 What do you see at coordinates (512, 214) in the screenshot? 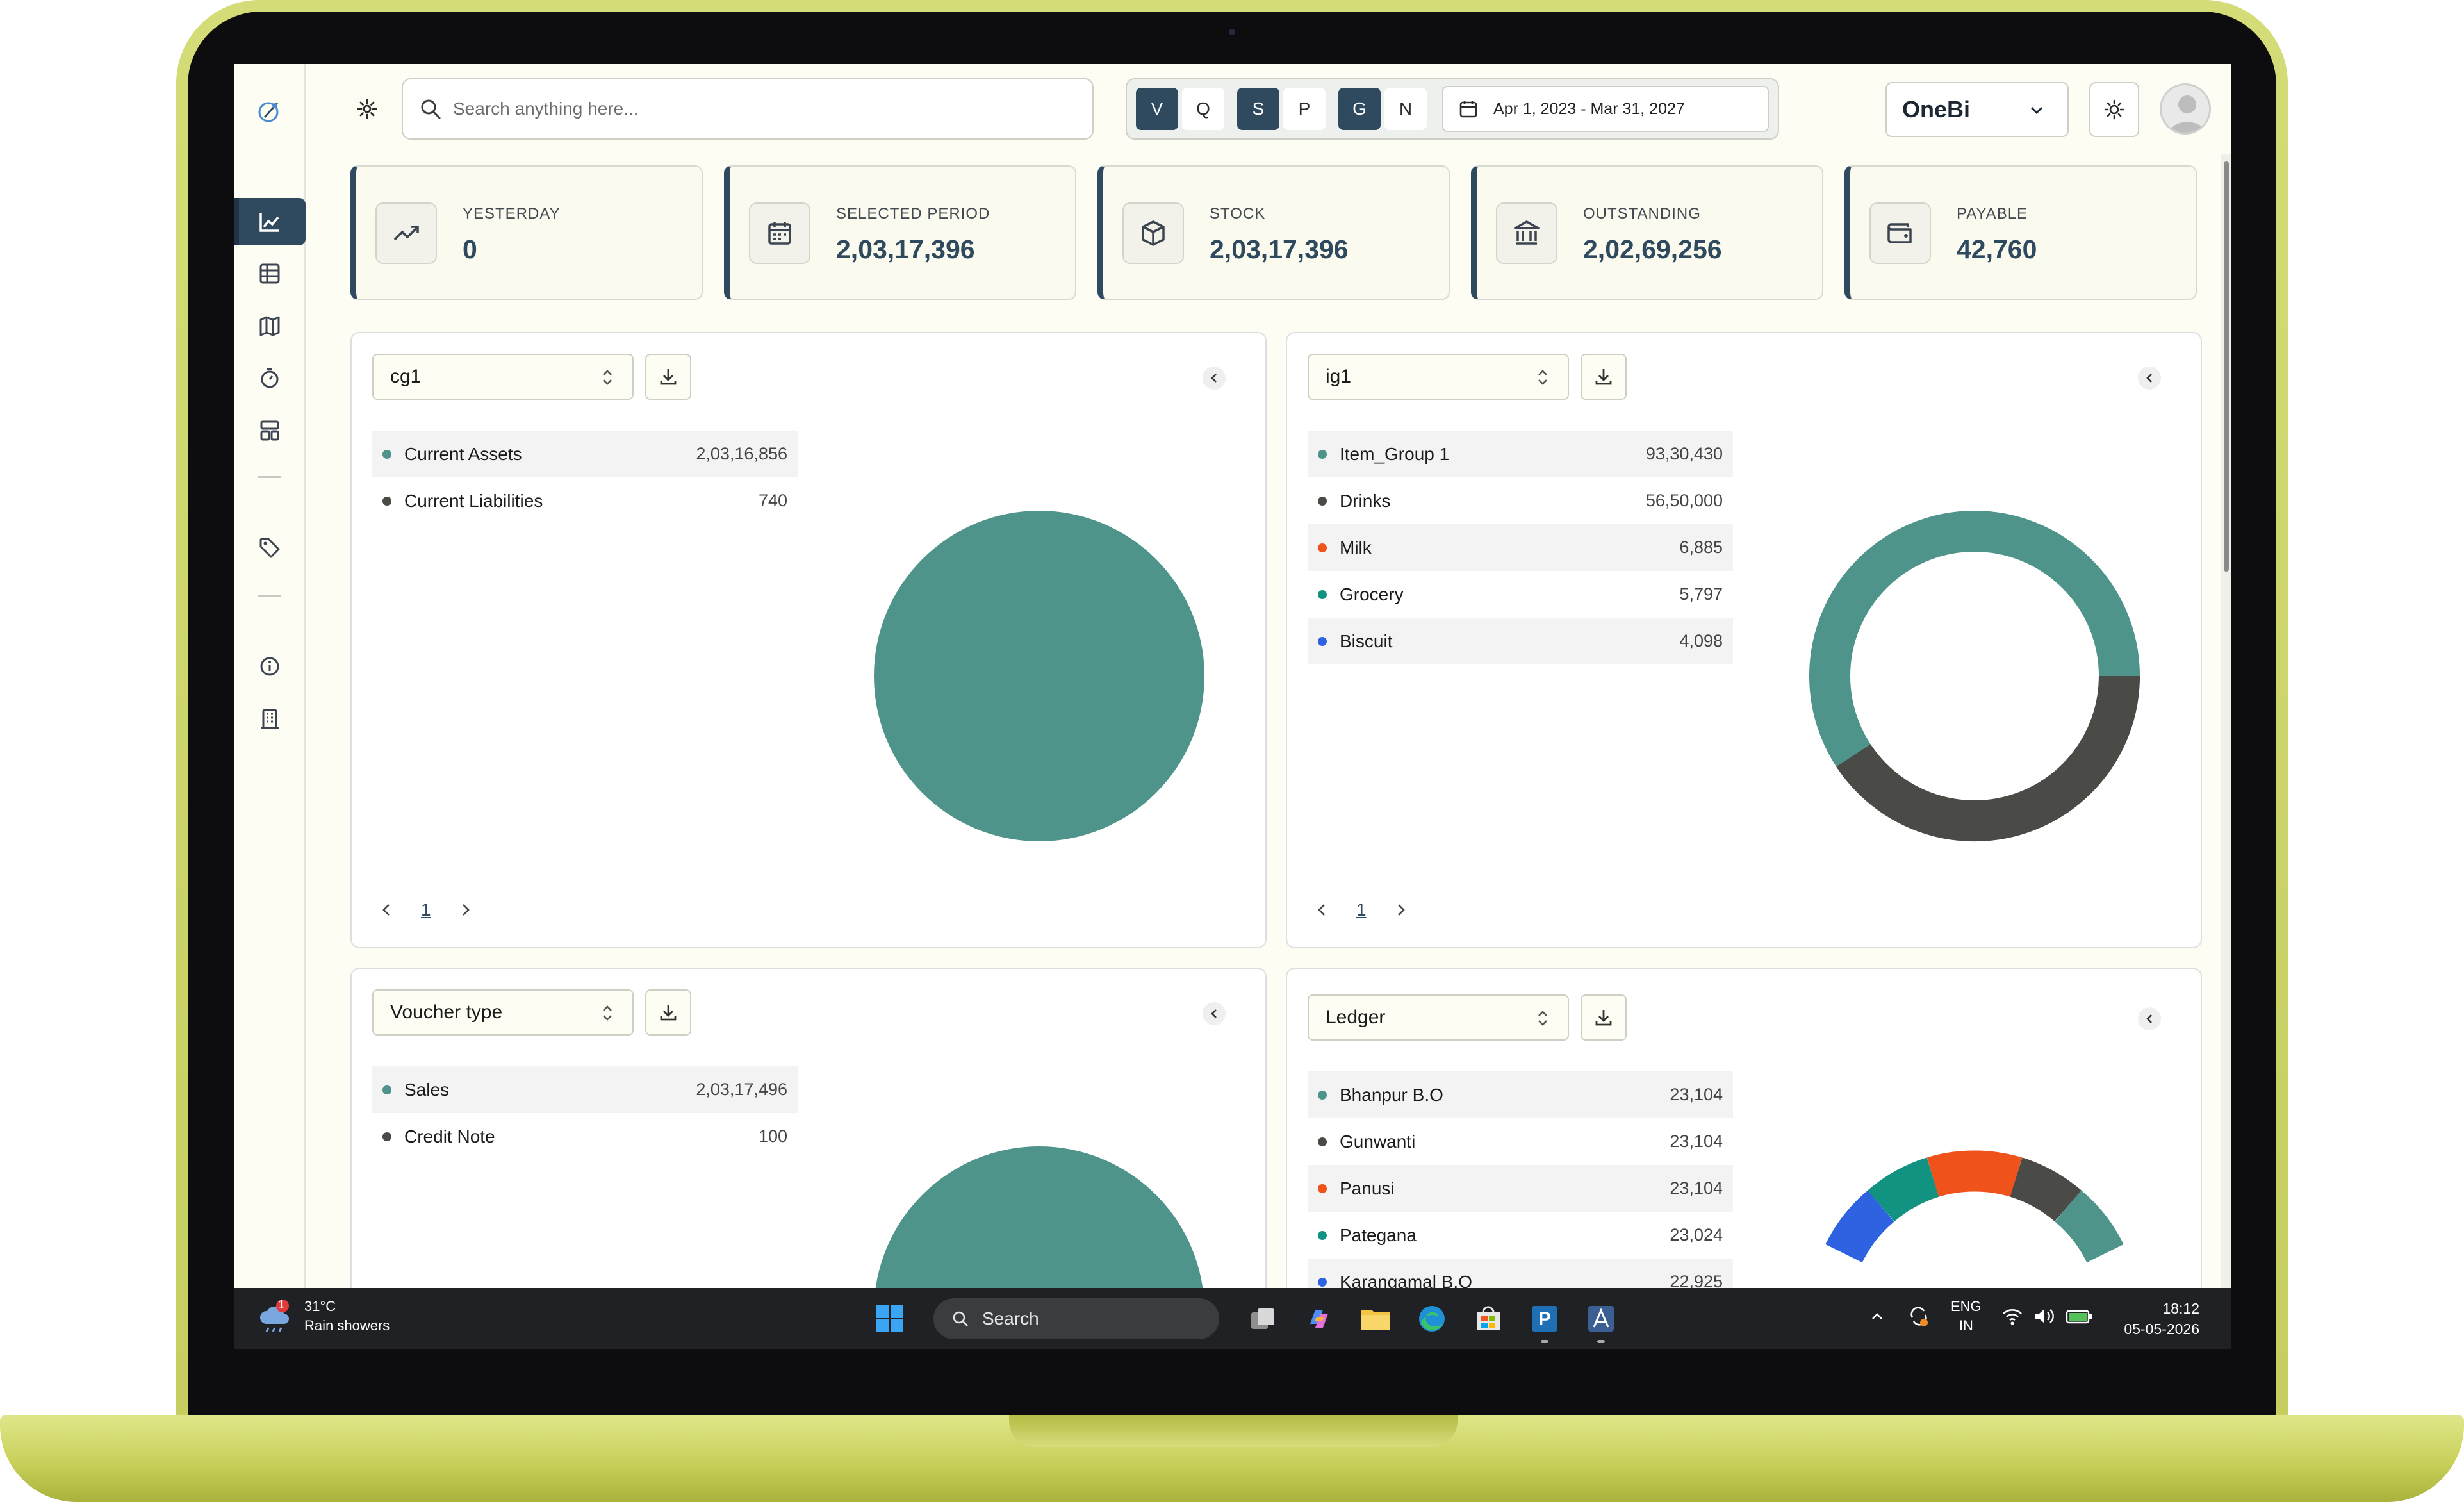
I see `kpi-label: YESTERDAY` at bounding box center [512, 214].